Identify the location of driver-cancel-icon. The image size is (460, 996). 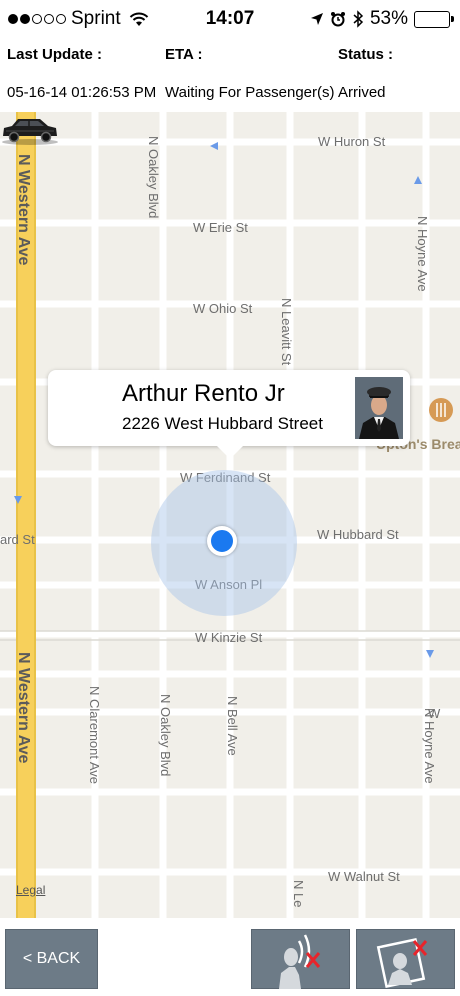
(300, 961).